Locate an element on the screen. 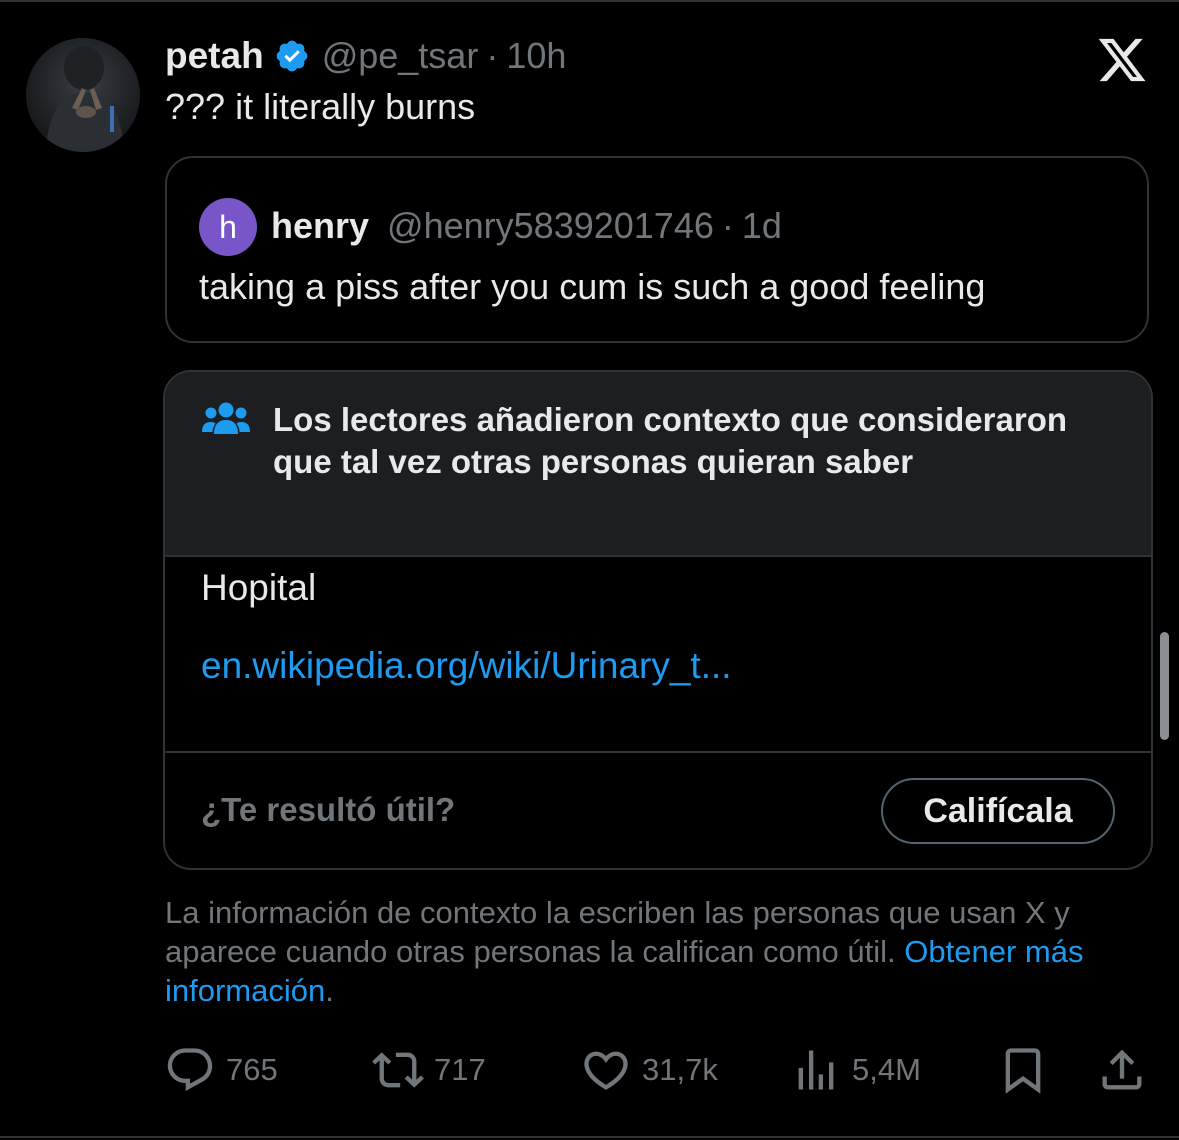 Image resolution: width=1179 pixels, height=1140 pixels. views-count: 5,4M is located at coordinates (886, 1069).